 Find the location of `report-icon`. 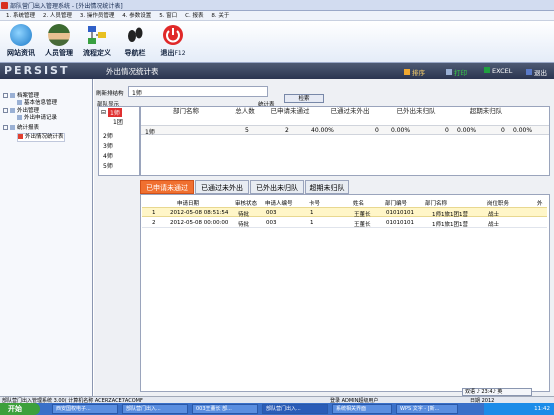

report-icon is located at coordinates (20, 136).